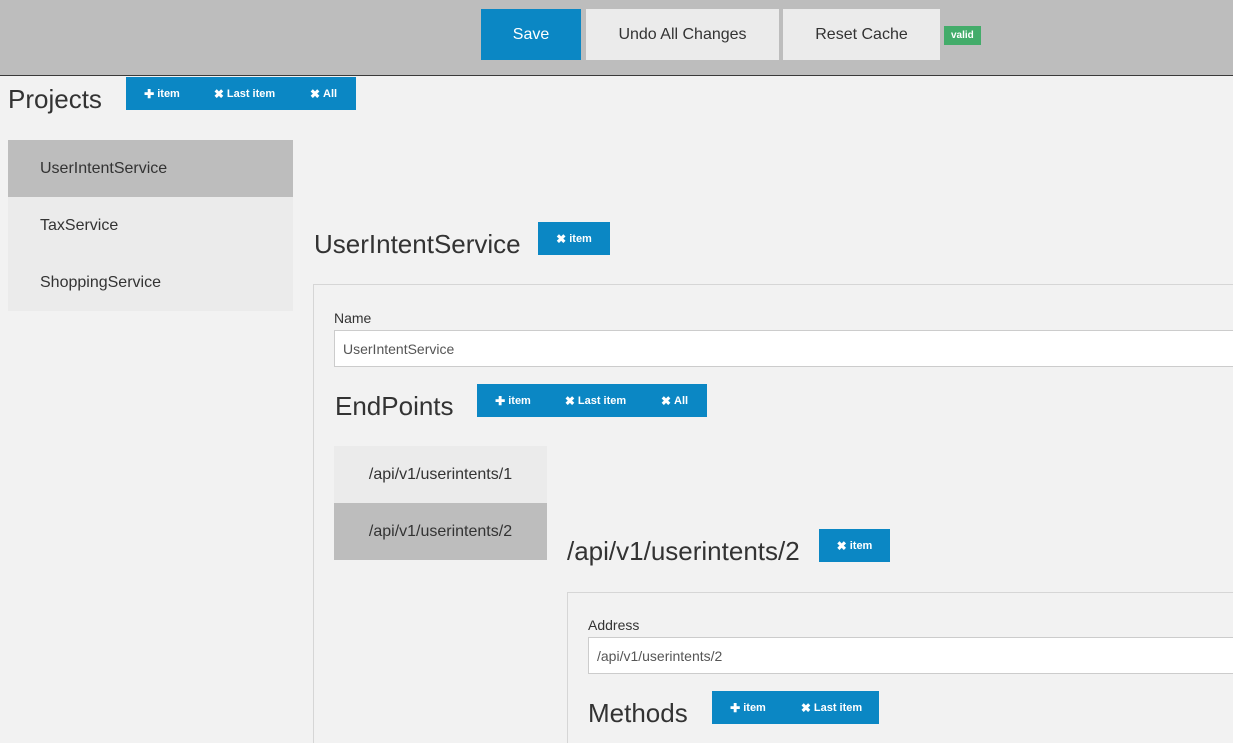 Image resolution: width=1233 pixels, height=743 pixels. Describe the element at coordinates (602, 400) in the screenshot. I see `remove-last-endpoint-label: Last item` at that location.